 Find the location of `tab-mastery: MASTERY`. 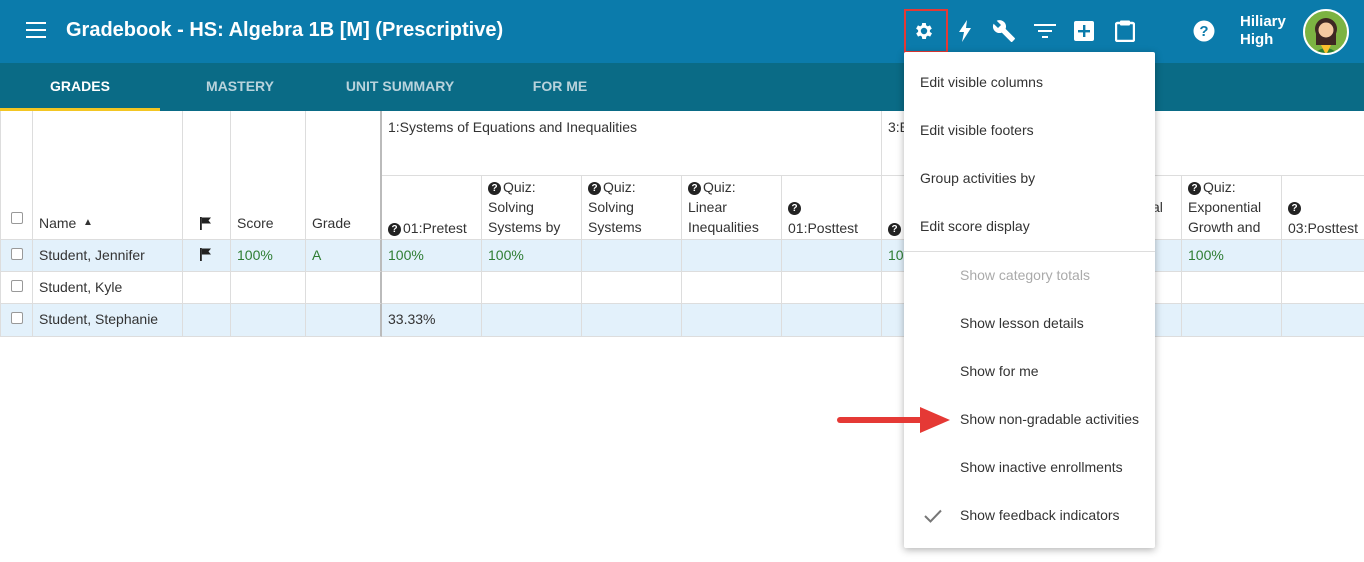

tab-mastery: MASTERY is located at coordinates (240, 87).